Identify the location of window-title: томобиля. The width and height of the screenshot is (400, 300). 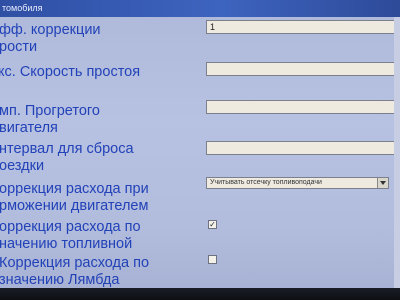
(22, 8).